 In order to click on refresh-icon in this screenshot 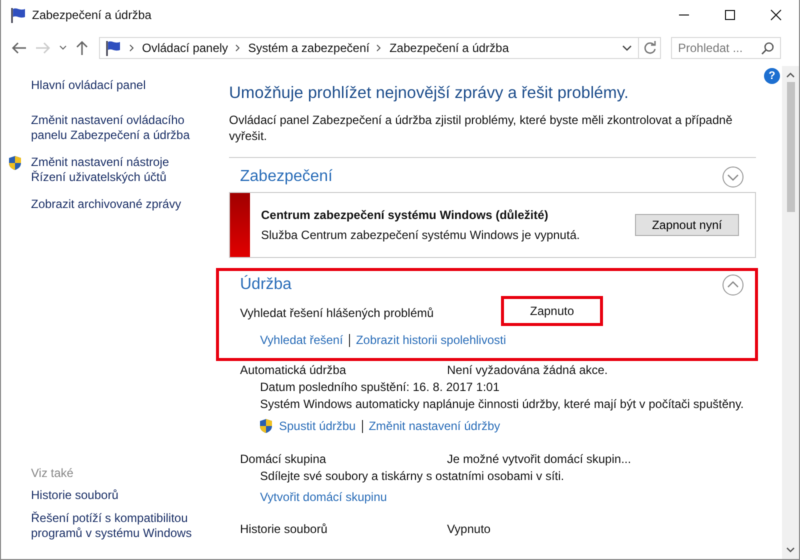, I will do `click(649, 48)`.